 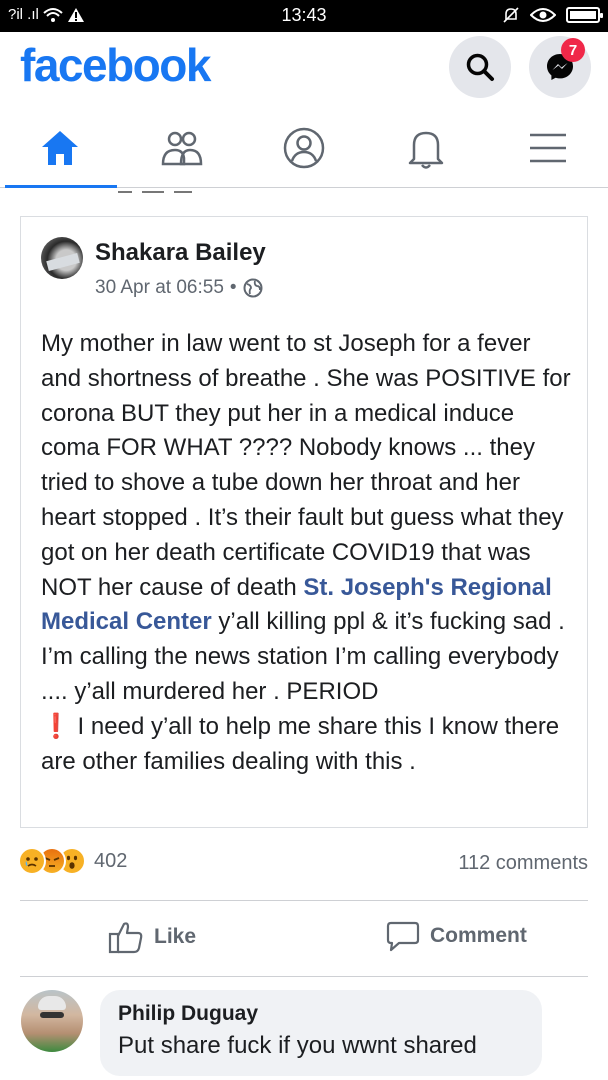 What do you see at coordinates (297, 1045) in the screenshot?
I see `comment-text: Put share fuck if you wwnt shared` at bounding box center [297, 1045].